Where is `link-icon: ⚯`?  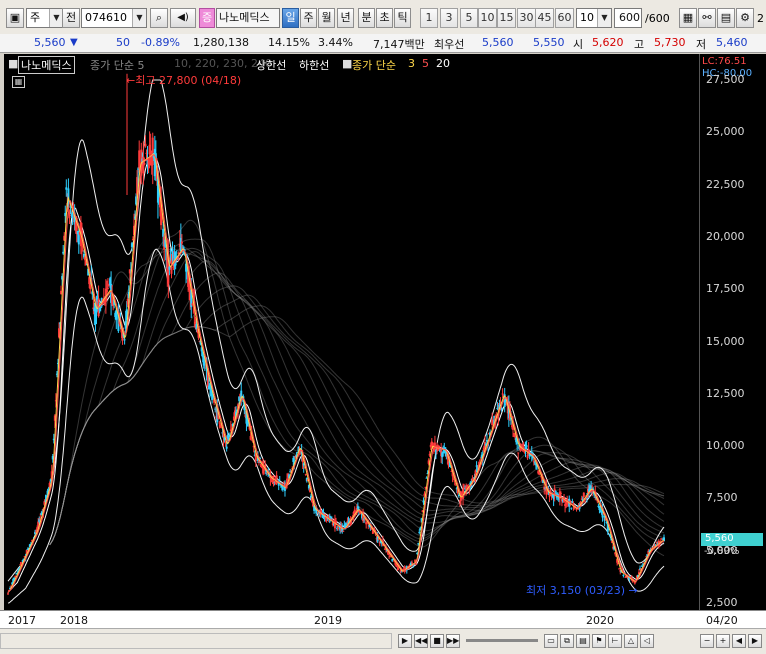
link-icon: ⚯ is located at coordinates (707, 18).